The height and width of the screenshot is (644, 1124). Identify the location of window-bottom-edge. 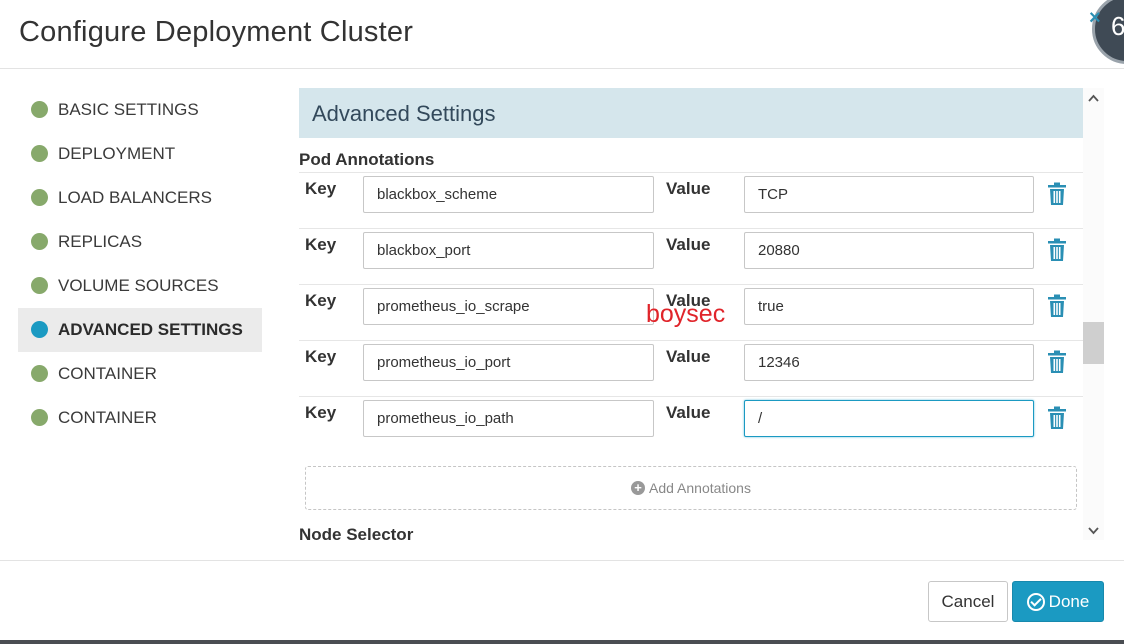
(562, 642).